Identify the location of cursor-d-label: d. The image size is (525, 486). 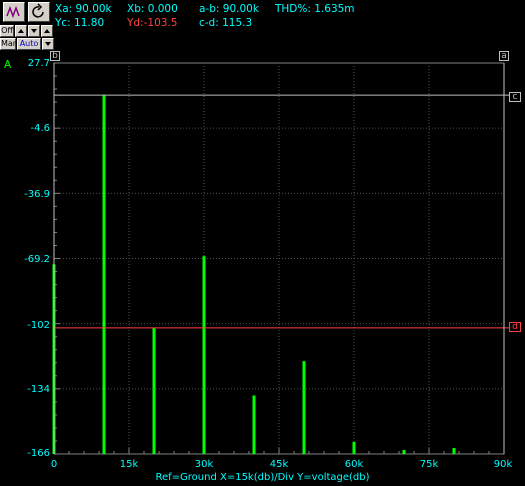
(515, 327).